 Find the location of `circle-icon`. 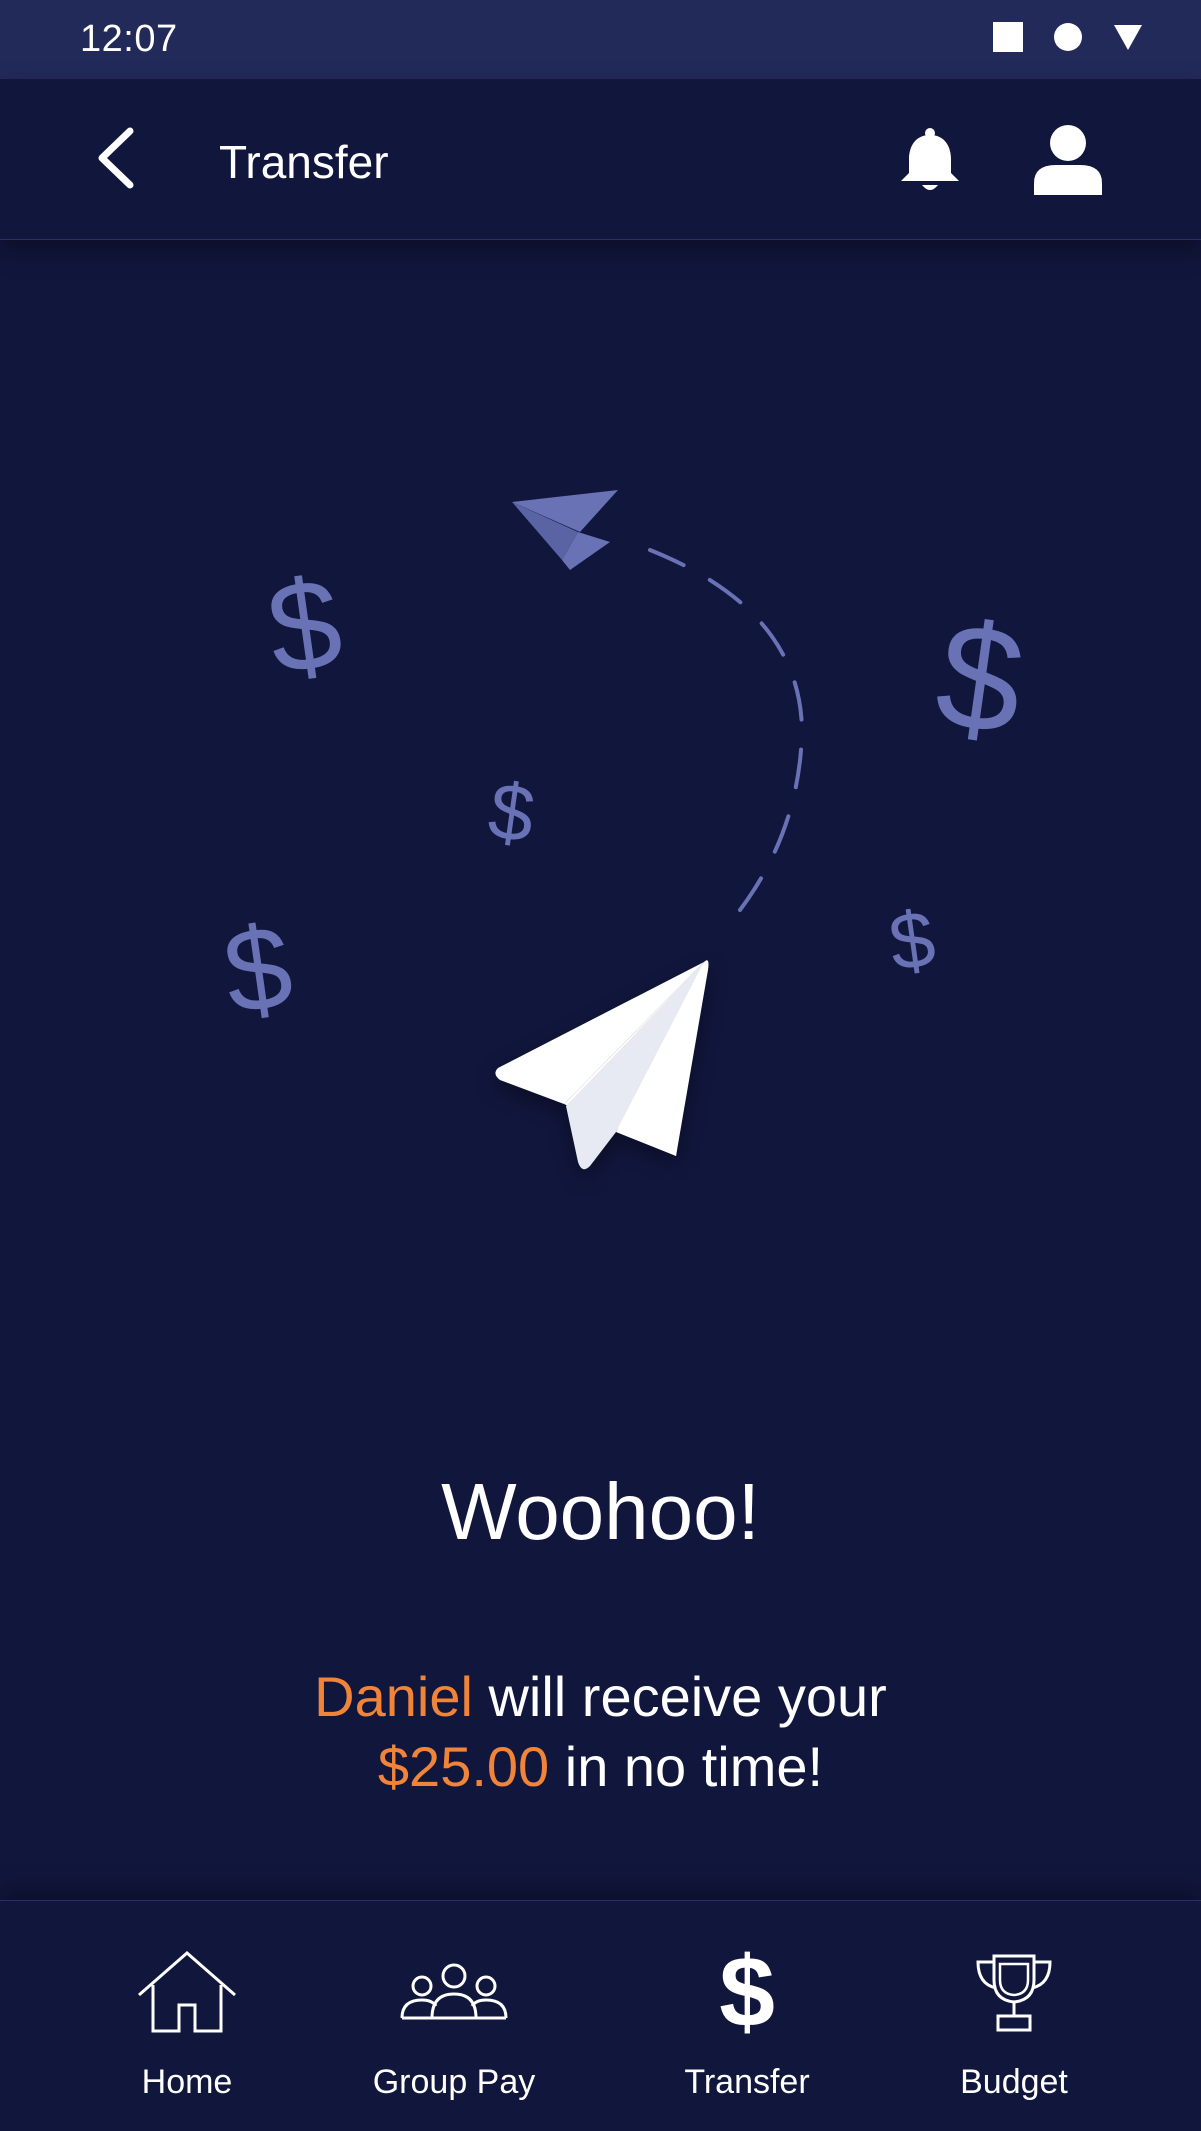

circle-icon is located at coordinates (1068, 39).